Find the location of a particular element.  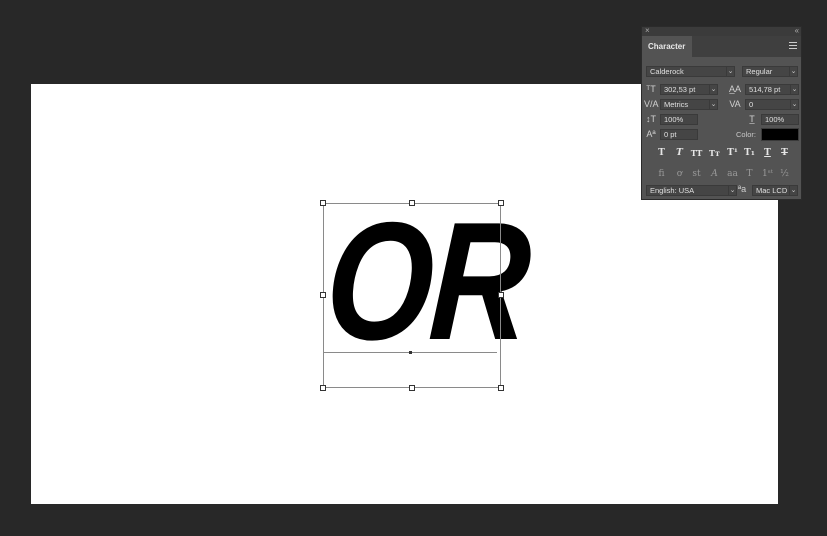

menu-icon is located at coordinates (793, 45).